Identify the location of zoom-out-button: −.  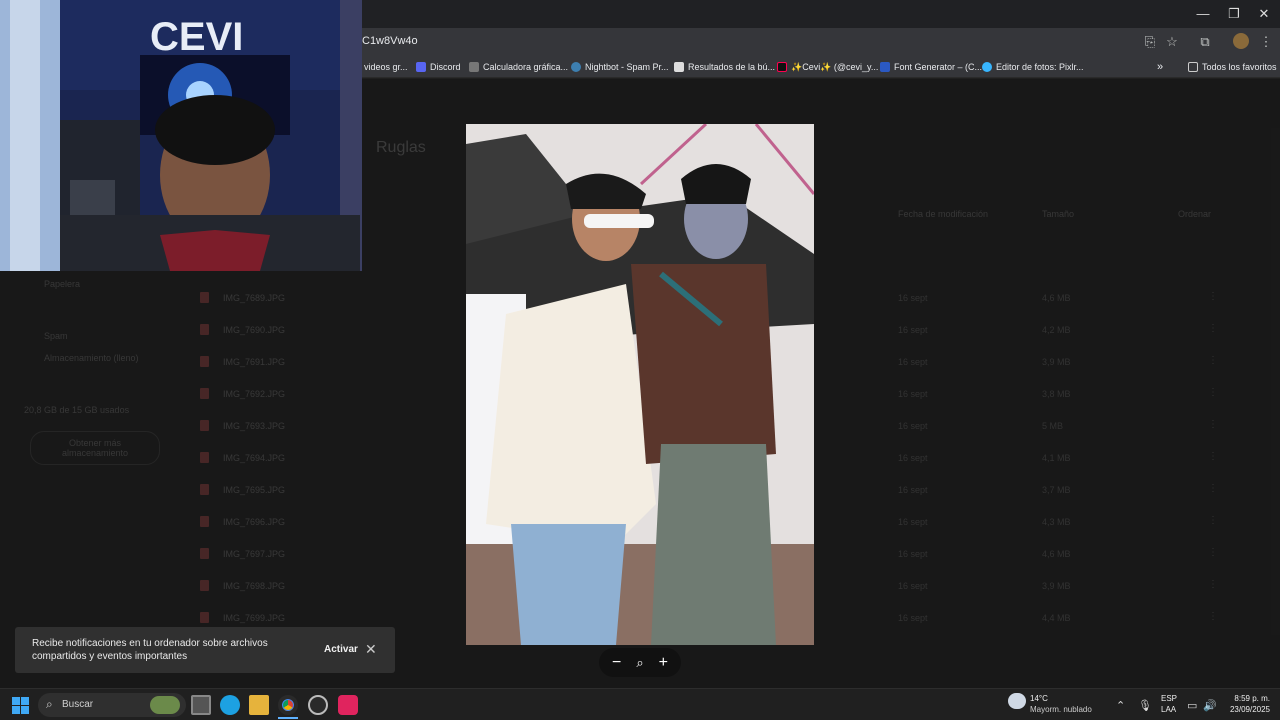
(617, 663).